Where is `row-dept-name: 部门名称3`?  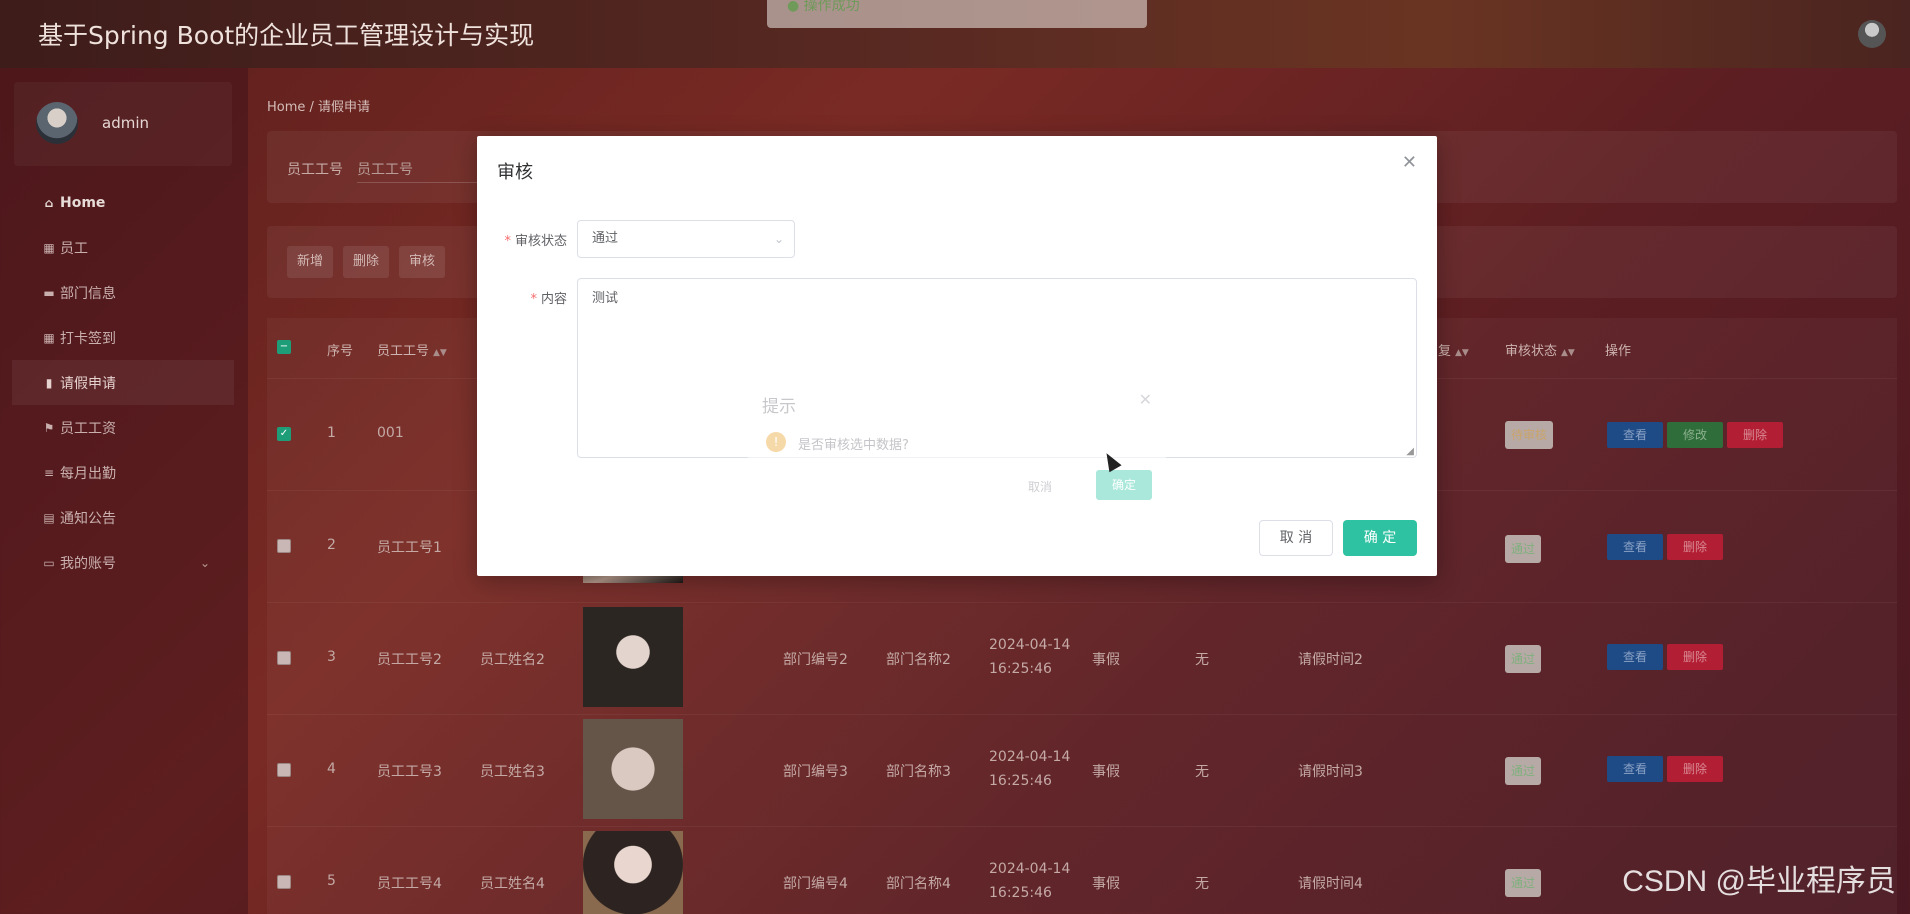
row-dept-name: 部门名称3 is located at coordinates (918, 772).